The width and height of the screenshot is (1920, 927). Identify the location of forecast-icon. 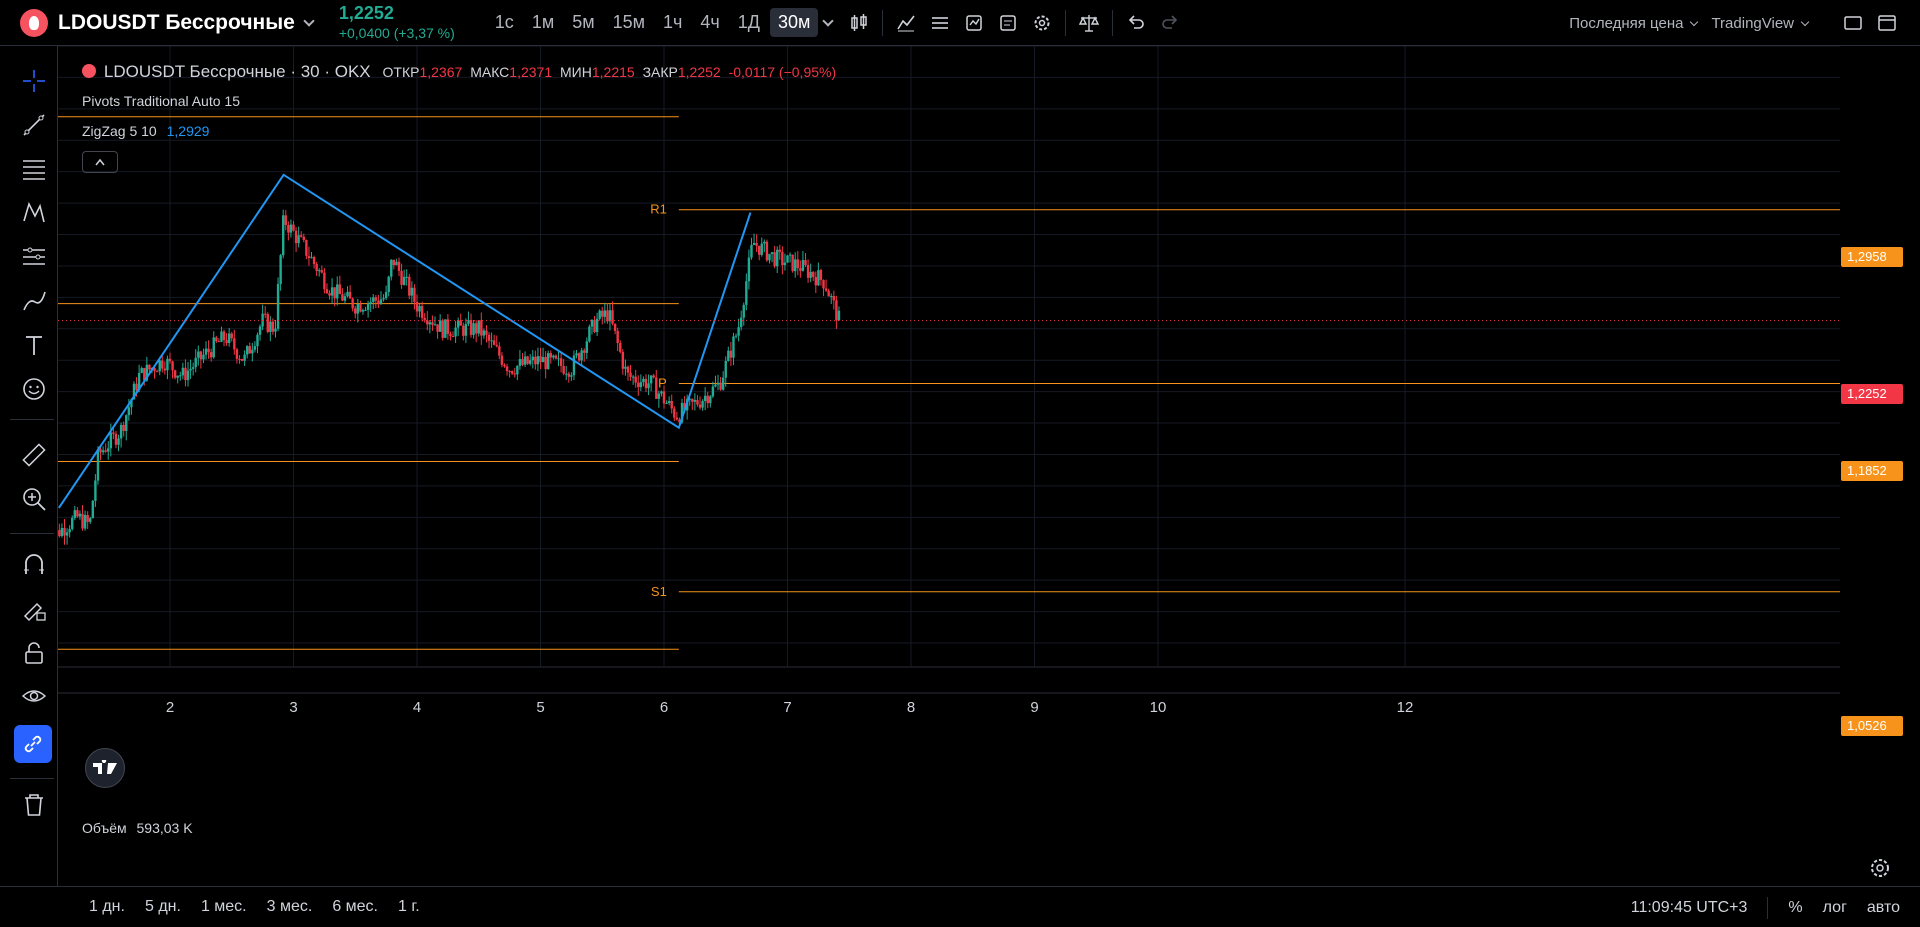
(34, 257).